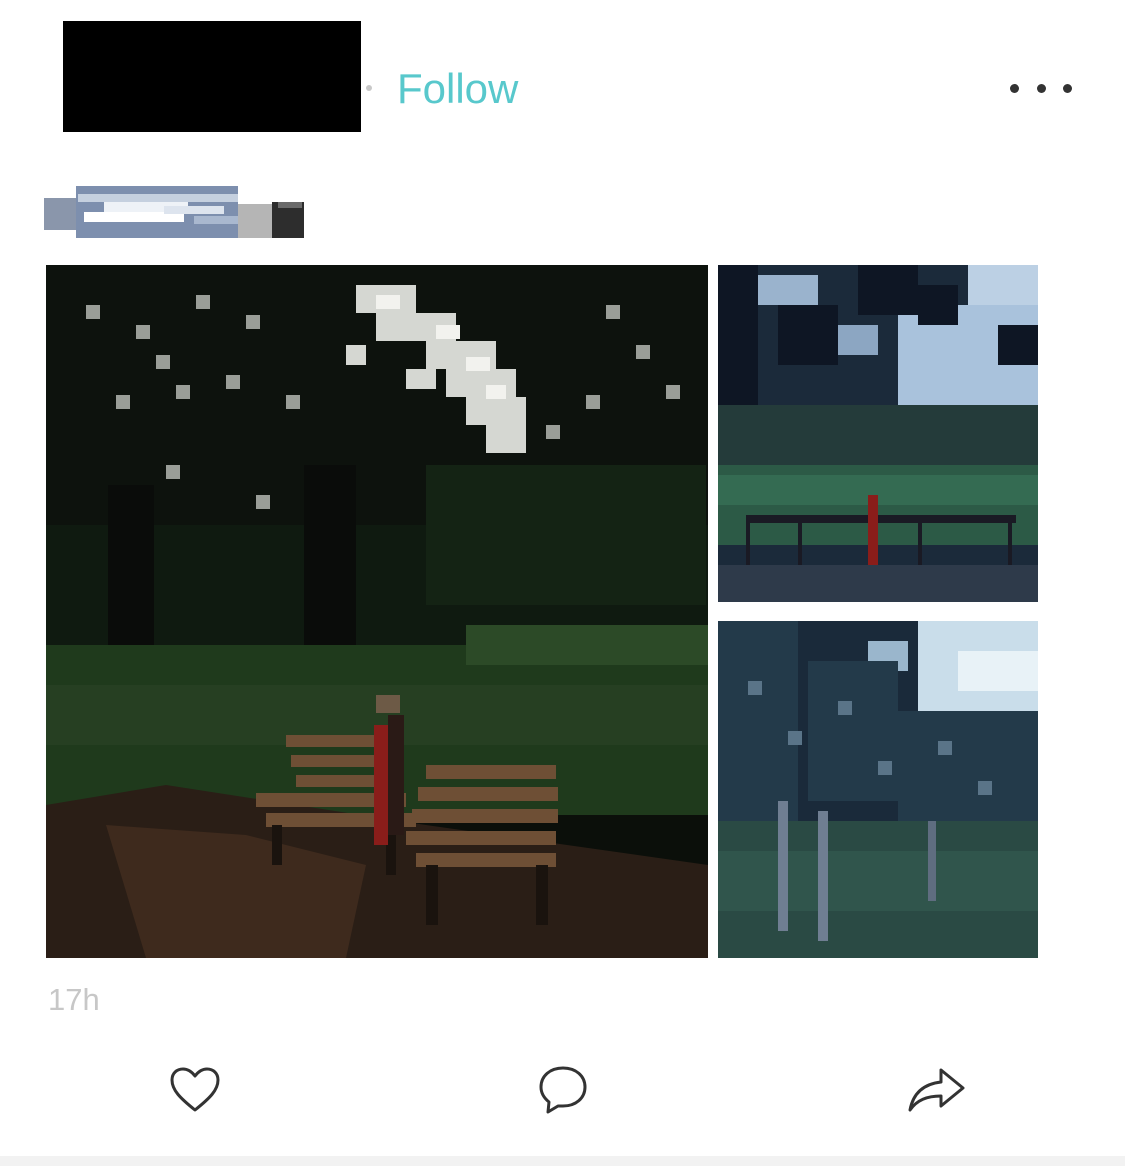  I want to click on post-timestamp: 17h, so click(74, 999).